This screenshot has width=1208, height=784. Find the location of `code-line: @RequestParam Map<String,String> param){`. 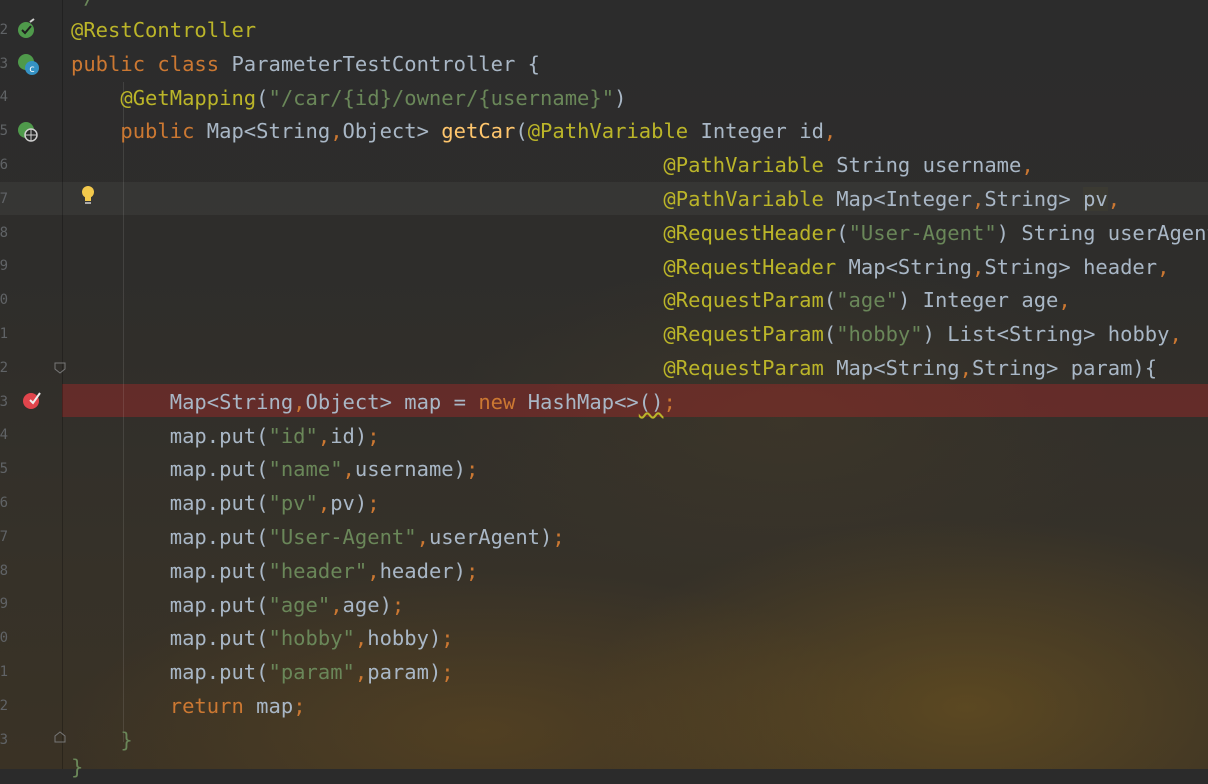

code-line: @RequestParam Map<String,String> param){ is located at coordinates (614, 368).